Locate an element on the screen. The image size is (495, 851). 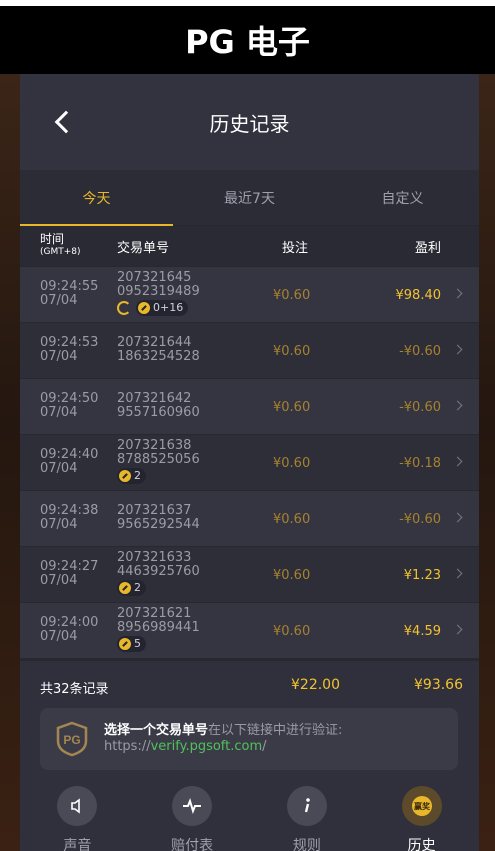
order-line-2: 8788525056 is located at coordinates (158, 459).